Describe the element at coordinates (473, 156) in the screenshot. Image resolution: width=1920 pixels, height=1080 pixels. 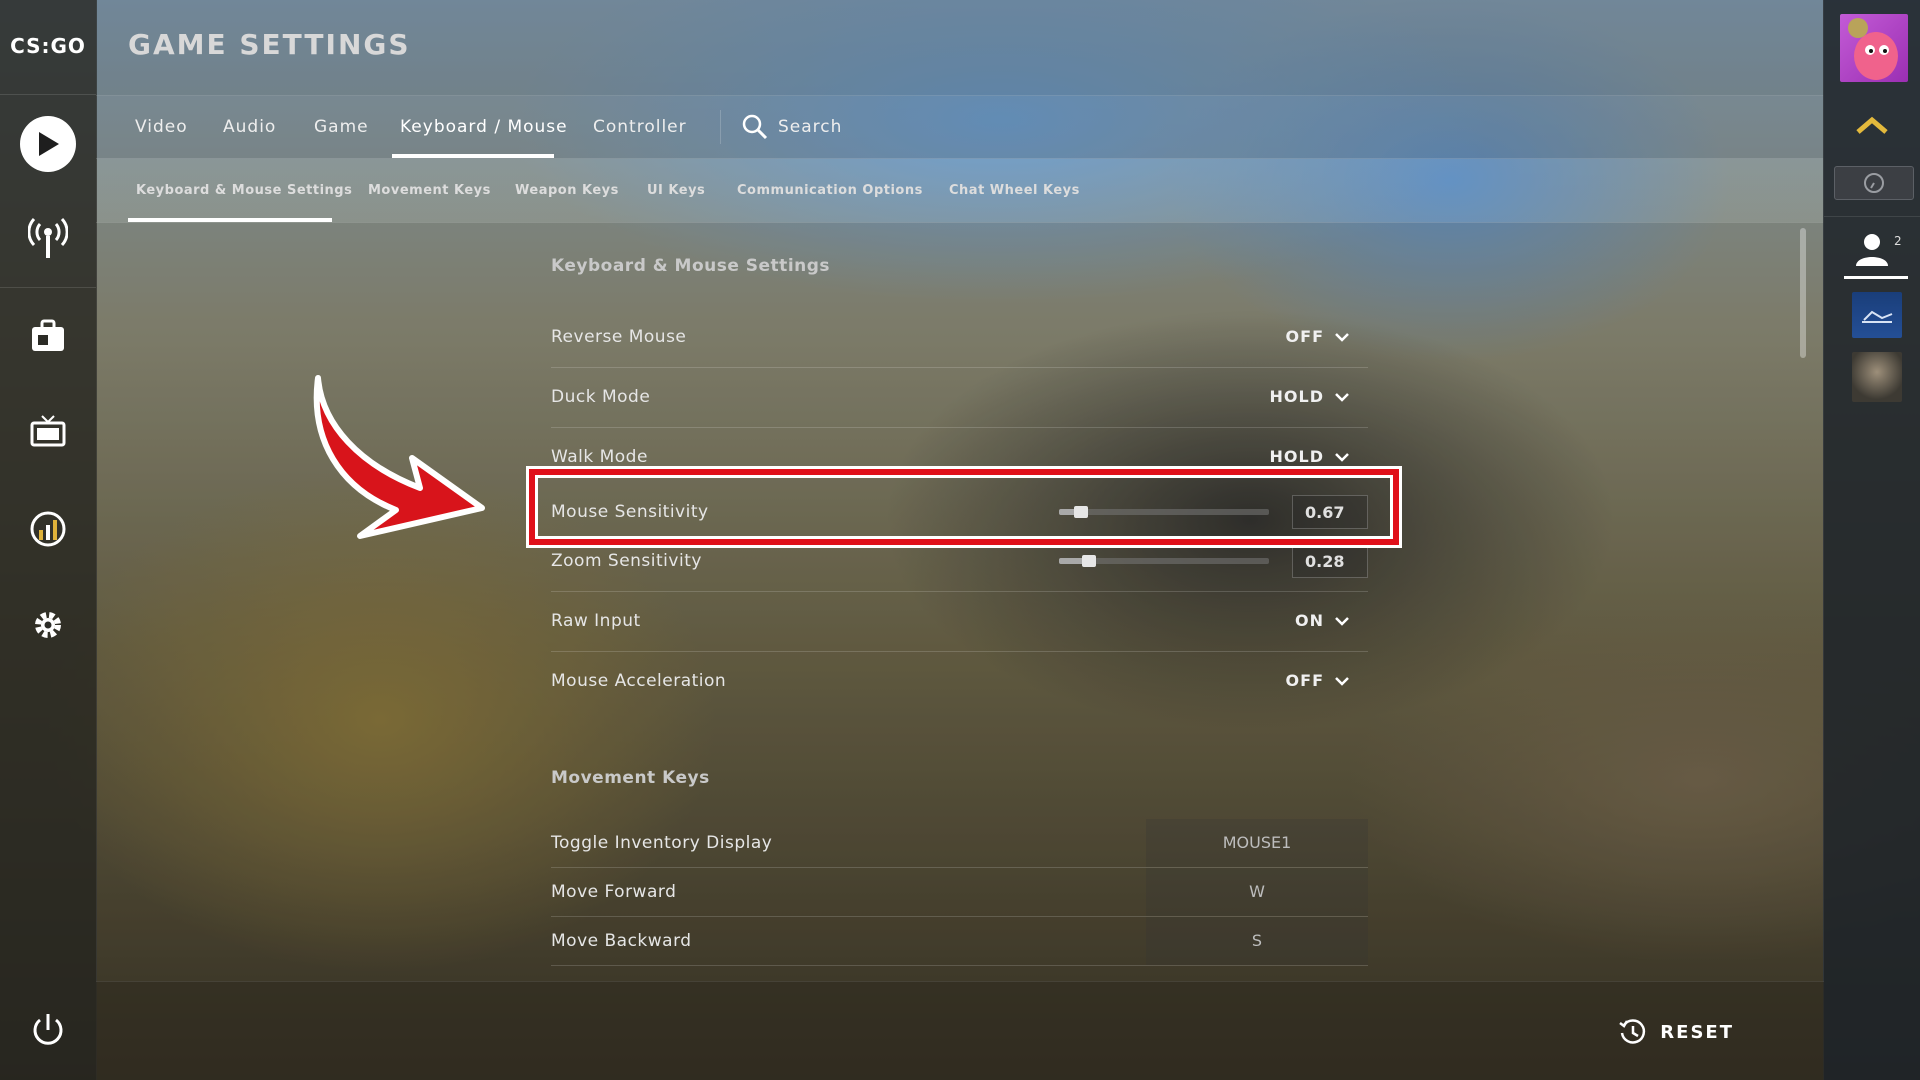
I see `active-tab-underline` at that location.